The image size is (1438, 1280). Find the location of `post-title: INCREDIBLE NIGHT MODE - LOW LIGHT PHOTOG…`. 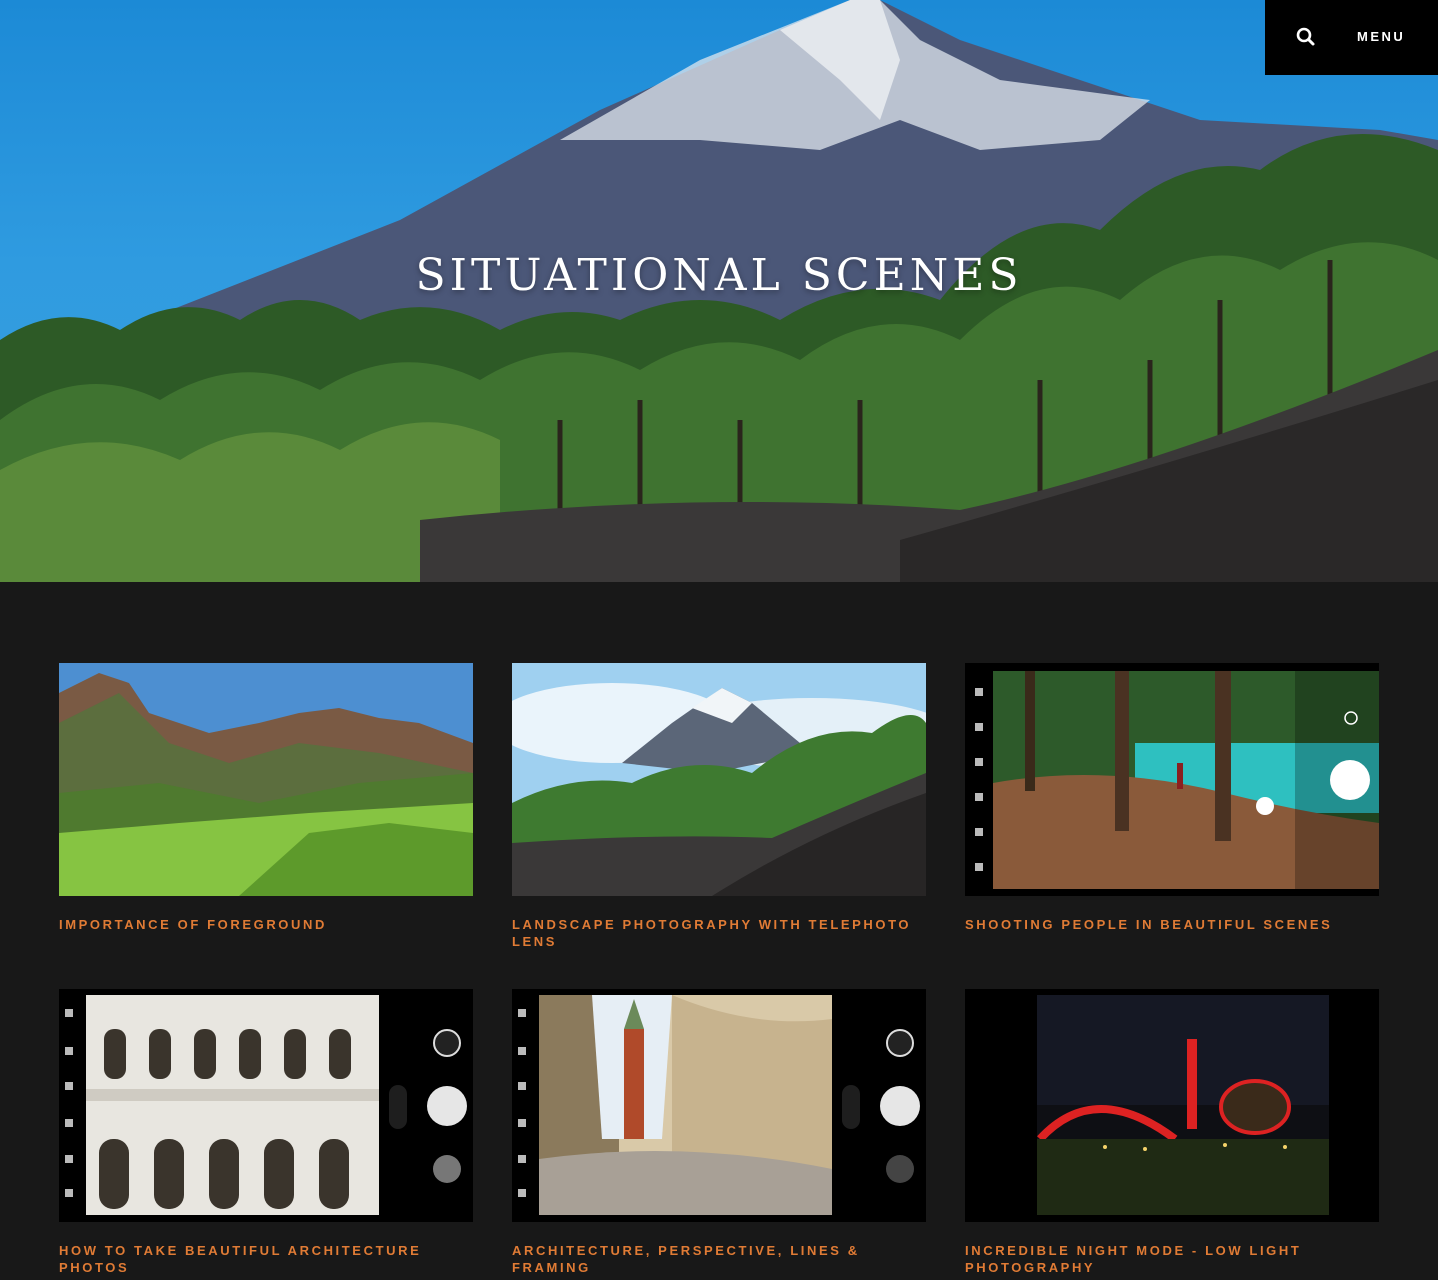

post-title: INCREDIBLE NIGHT MODE - LOW LIGHT PHOTOG… is located at coordinates (1165, 1259).